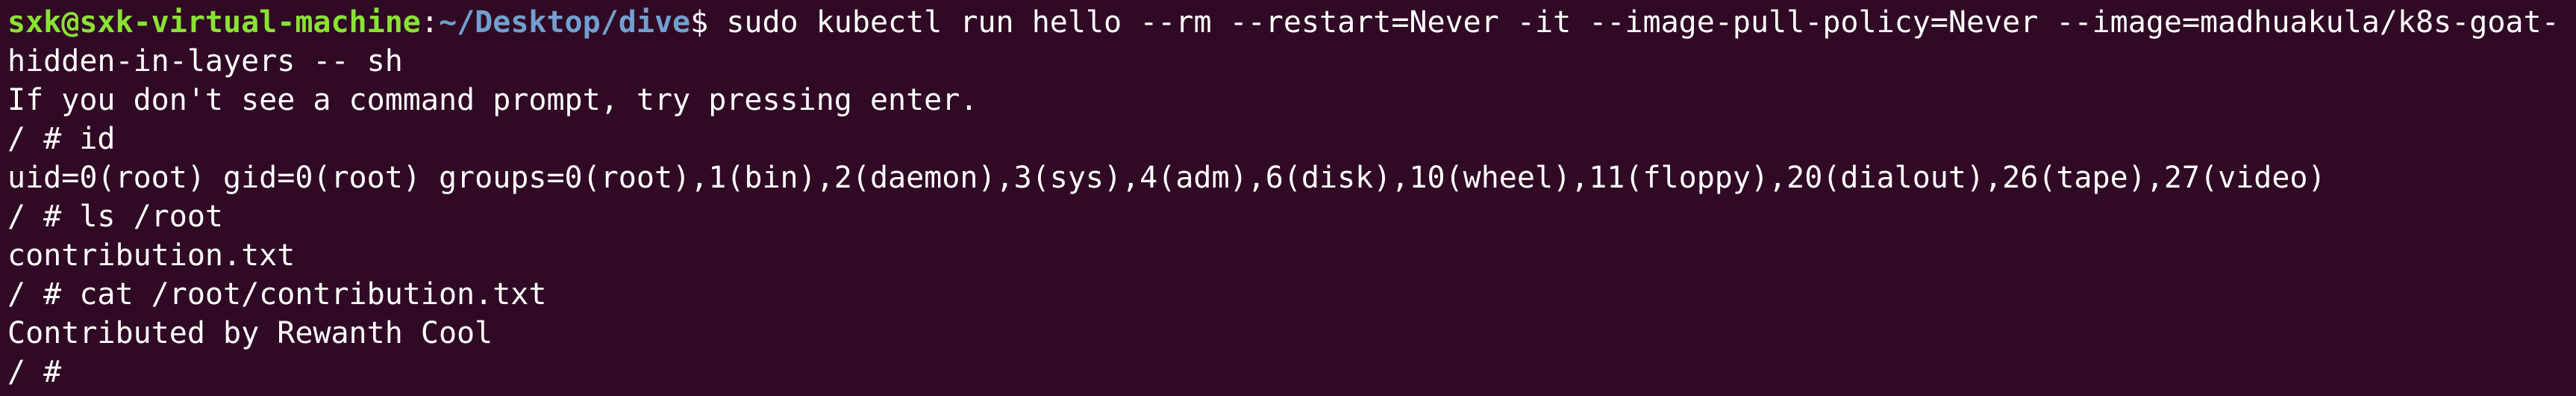  I want to click on shell-command-line: / # ls /root, so click(115, 216).